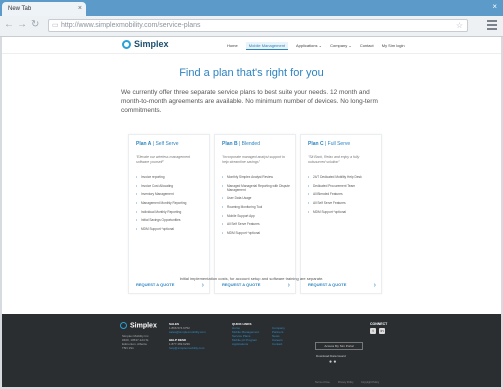 The height and width of the screenshot is (389, 503). I want to click on twitter-icon: t, so click(373, 331).